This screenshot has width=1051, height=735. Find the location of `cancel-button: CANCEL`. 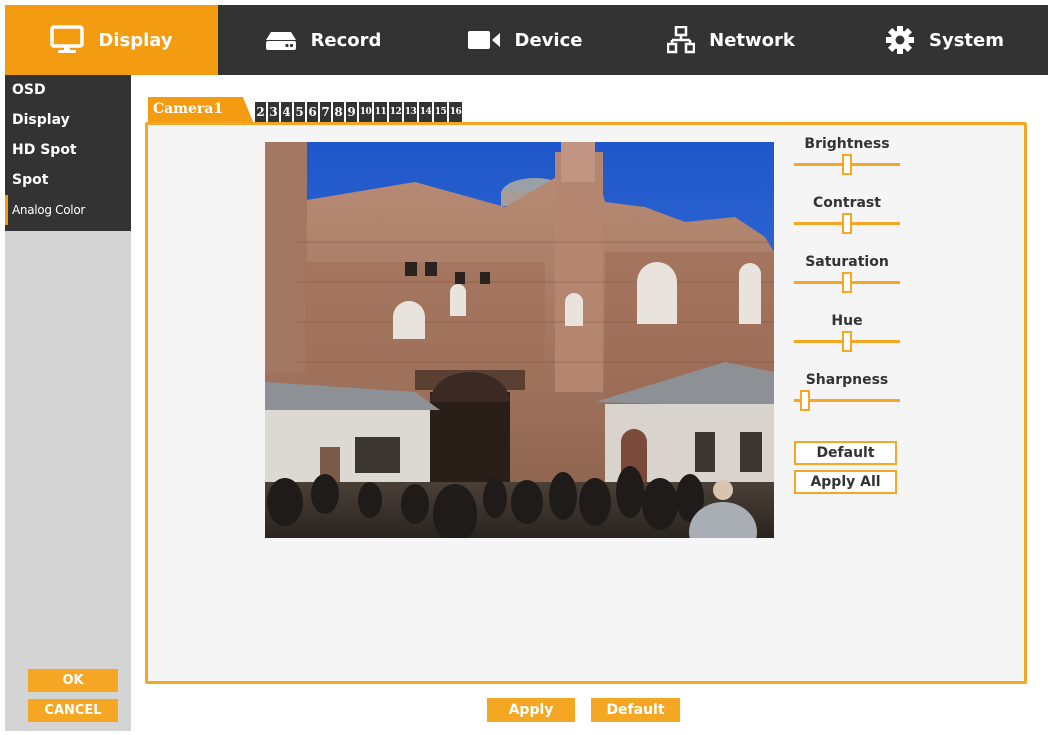

cancel-button: CANCEL is located at coordinates (73, 710).